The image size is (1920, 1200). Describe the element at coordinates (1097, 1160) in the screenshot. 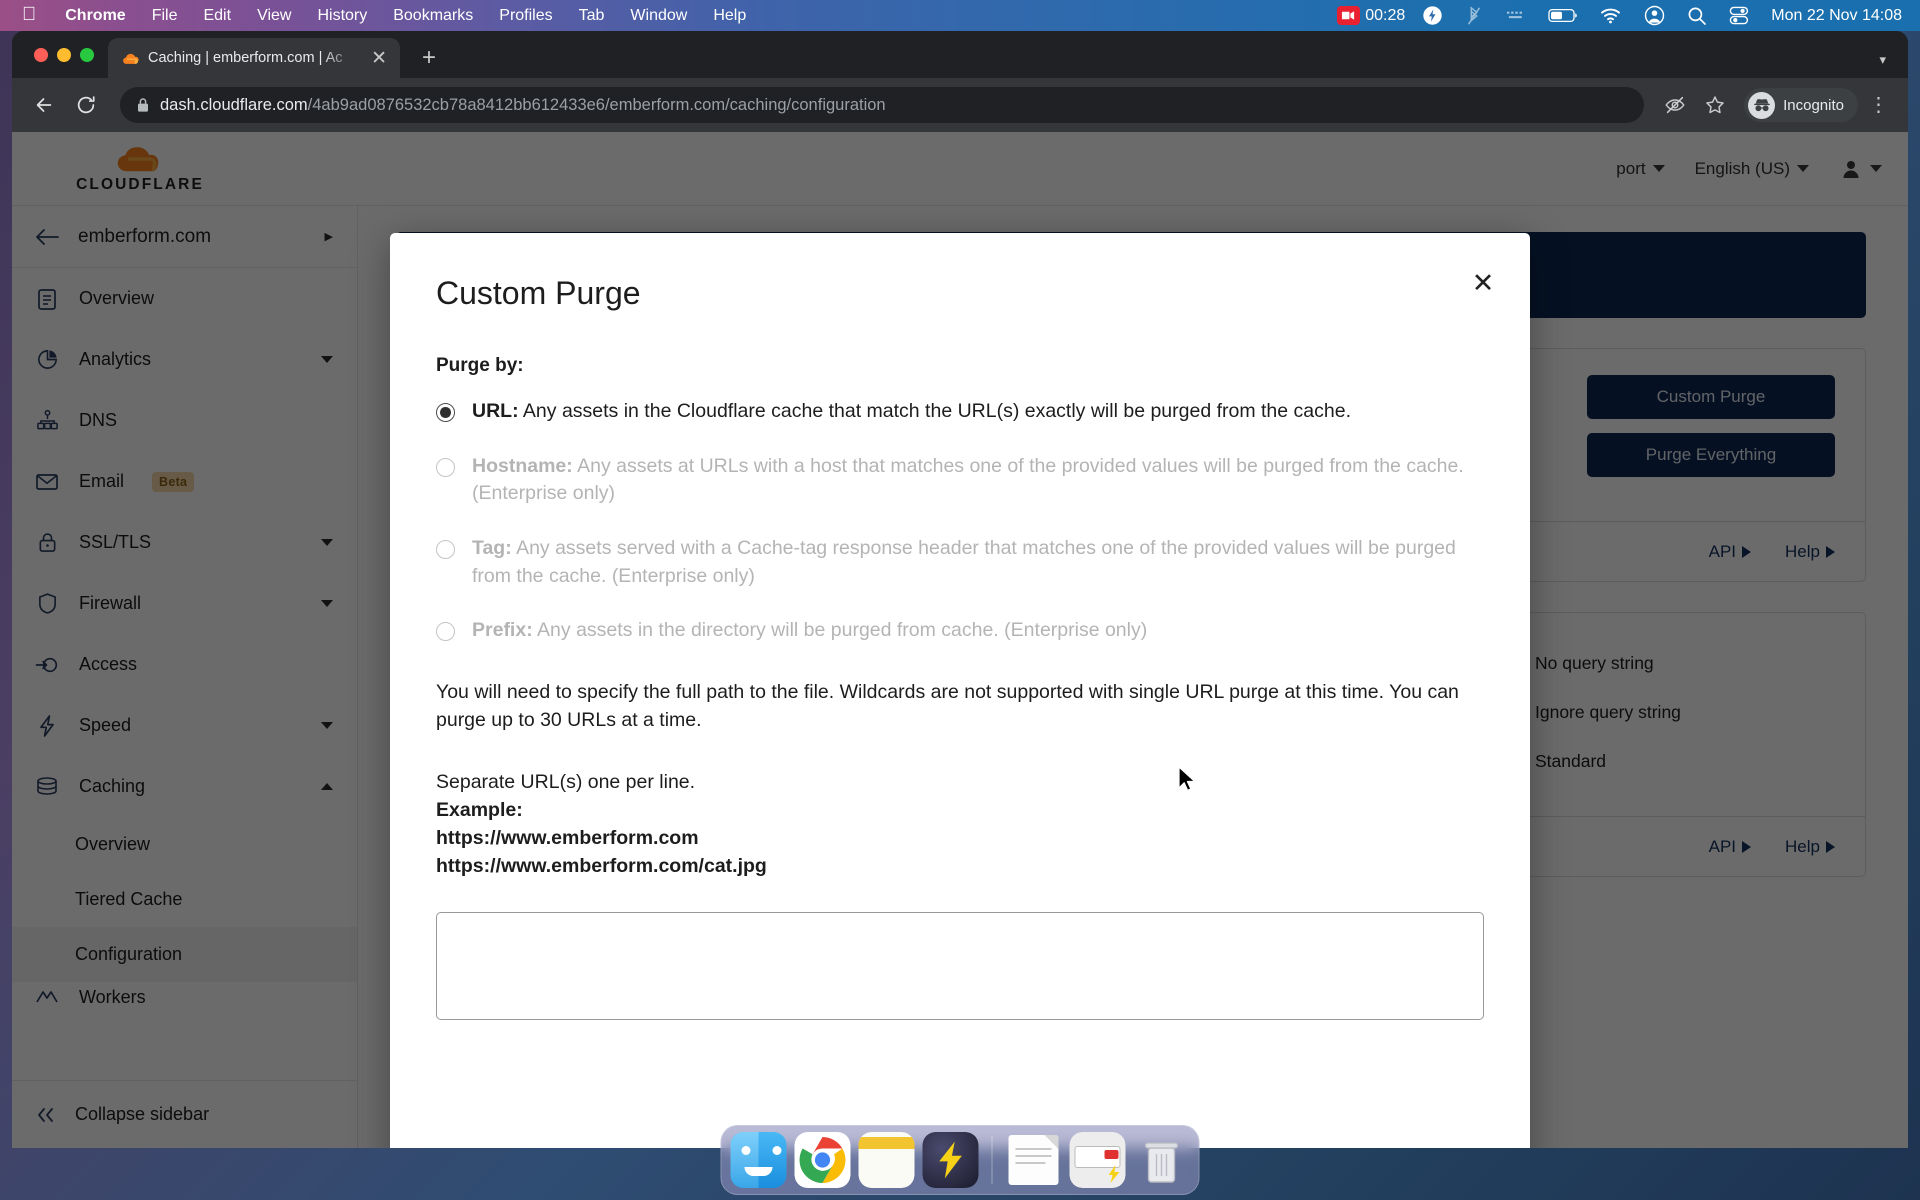

I see `screenshot-app-icon` at that location.